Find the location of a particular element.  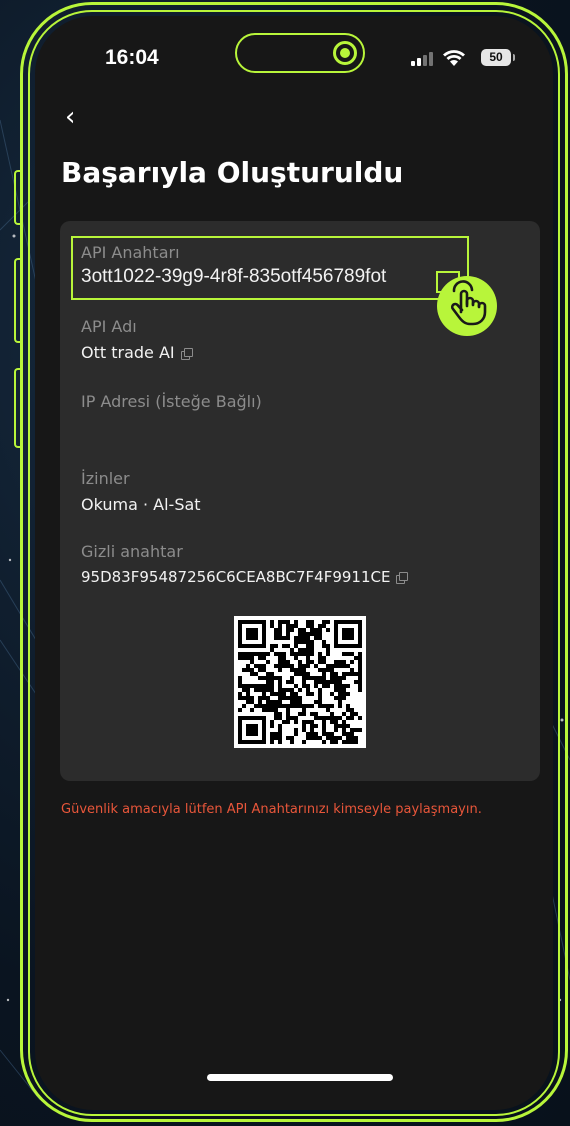

home-indicator is located at coordinates (300, 1077).